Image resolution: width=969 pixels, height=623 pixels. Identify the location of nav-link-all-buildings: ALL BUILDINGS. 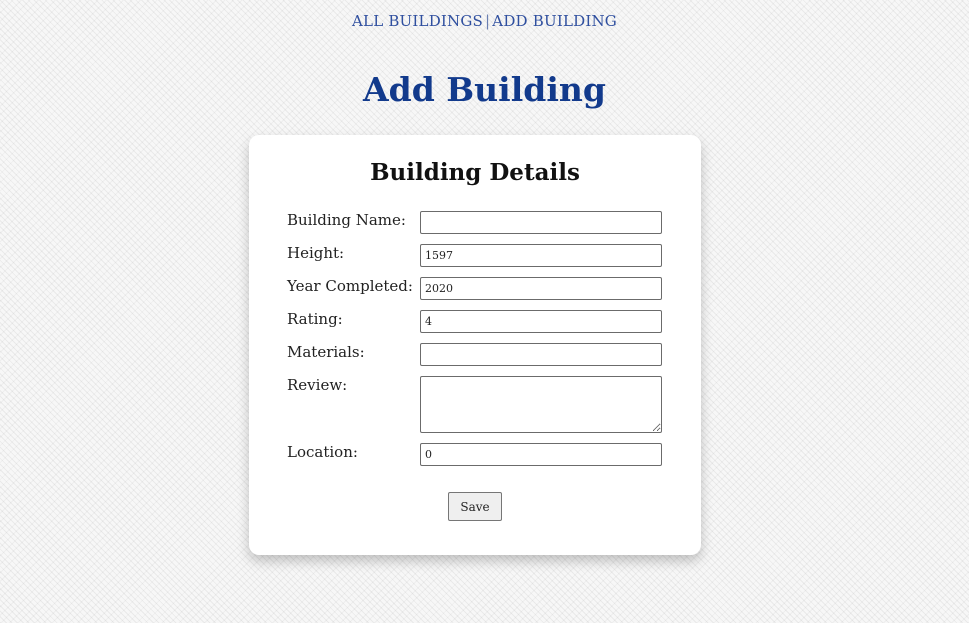
(417, 21).